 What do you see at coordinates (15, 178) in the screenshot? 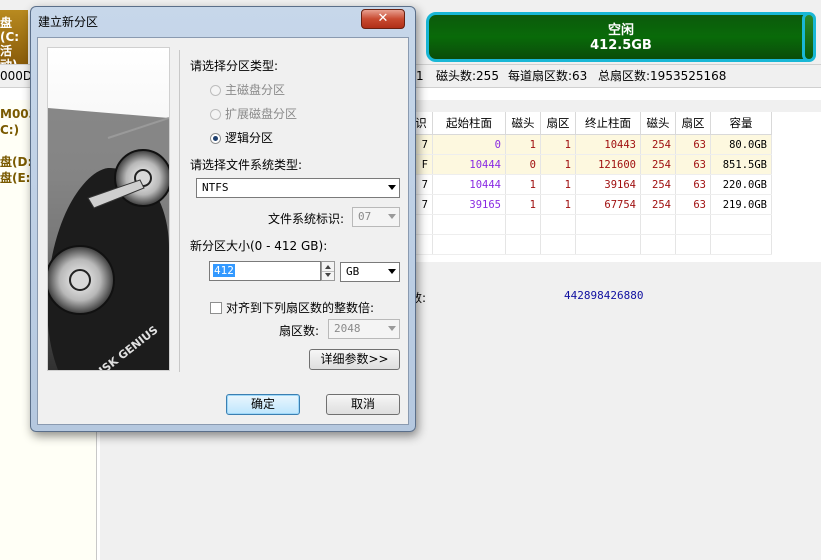
I see `tree-item-e: 盘(E:` at bounding box center [15, 178].